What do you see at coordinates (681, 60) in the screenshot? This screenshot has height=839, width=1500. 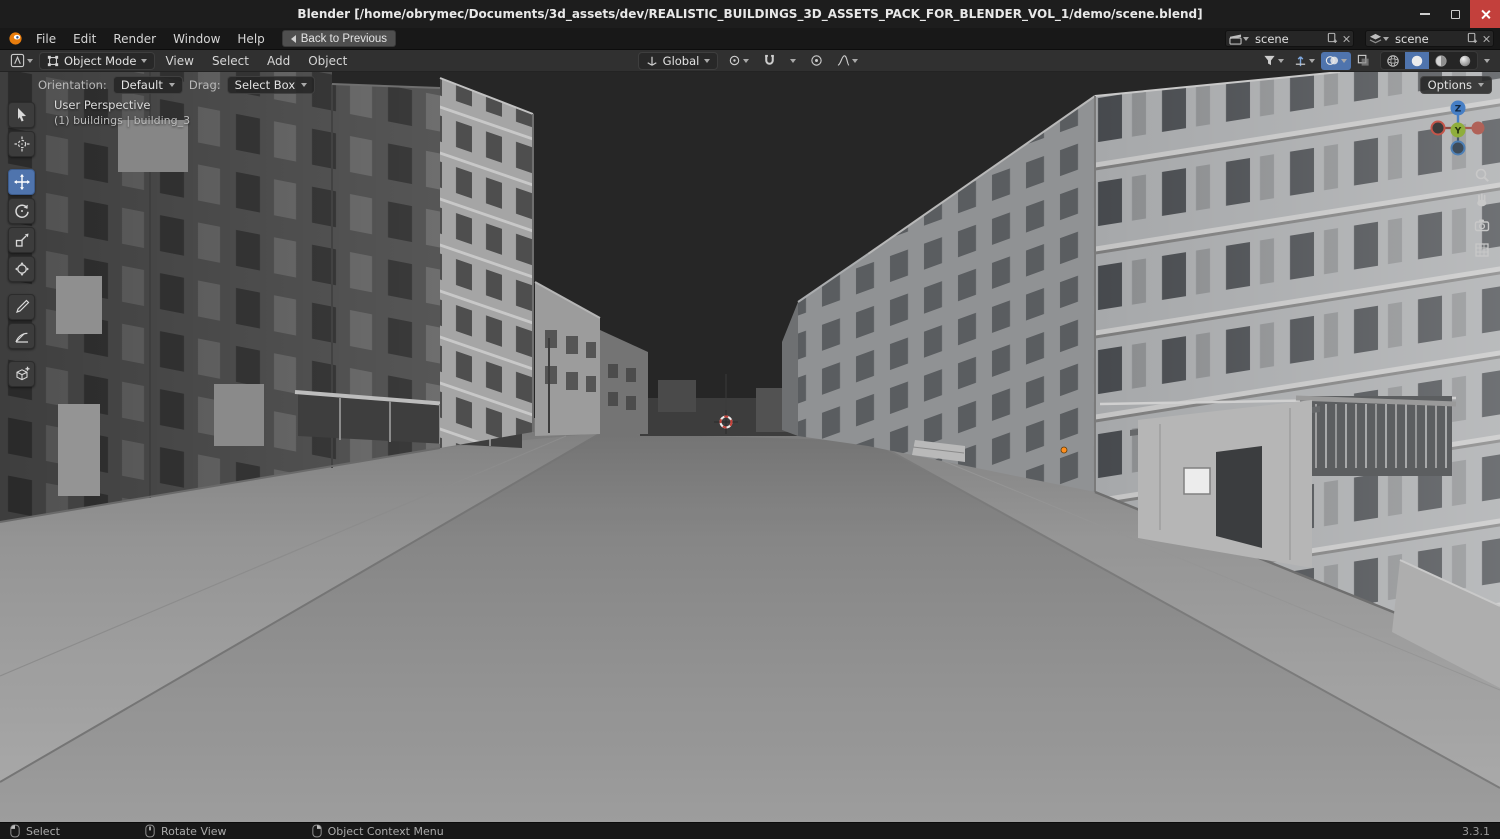 I see `transform-orientation-label: Global` at bounding box center [681, 60].